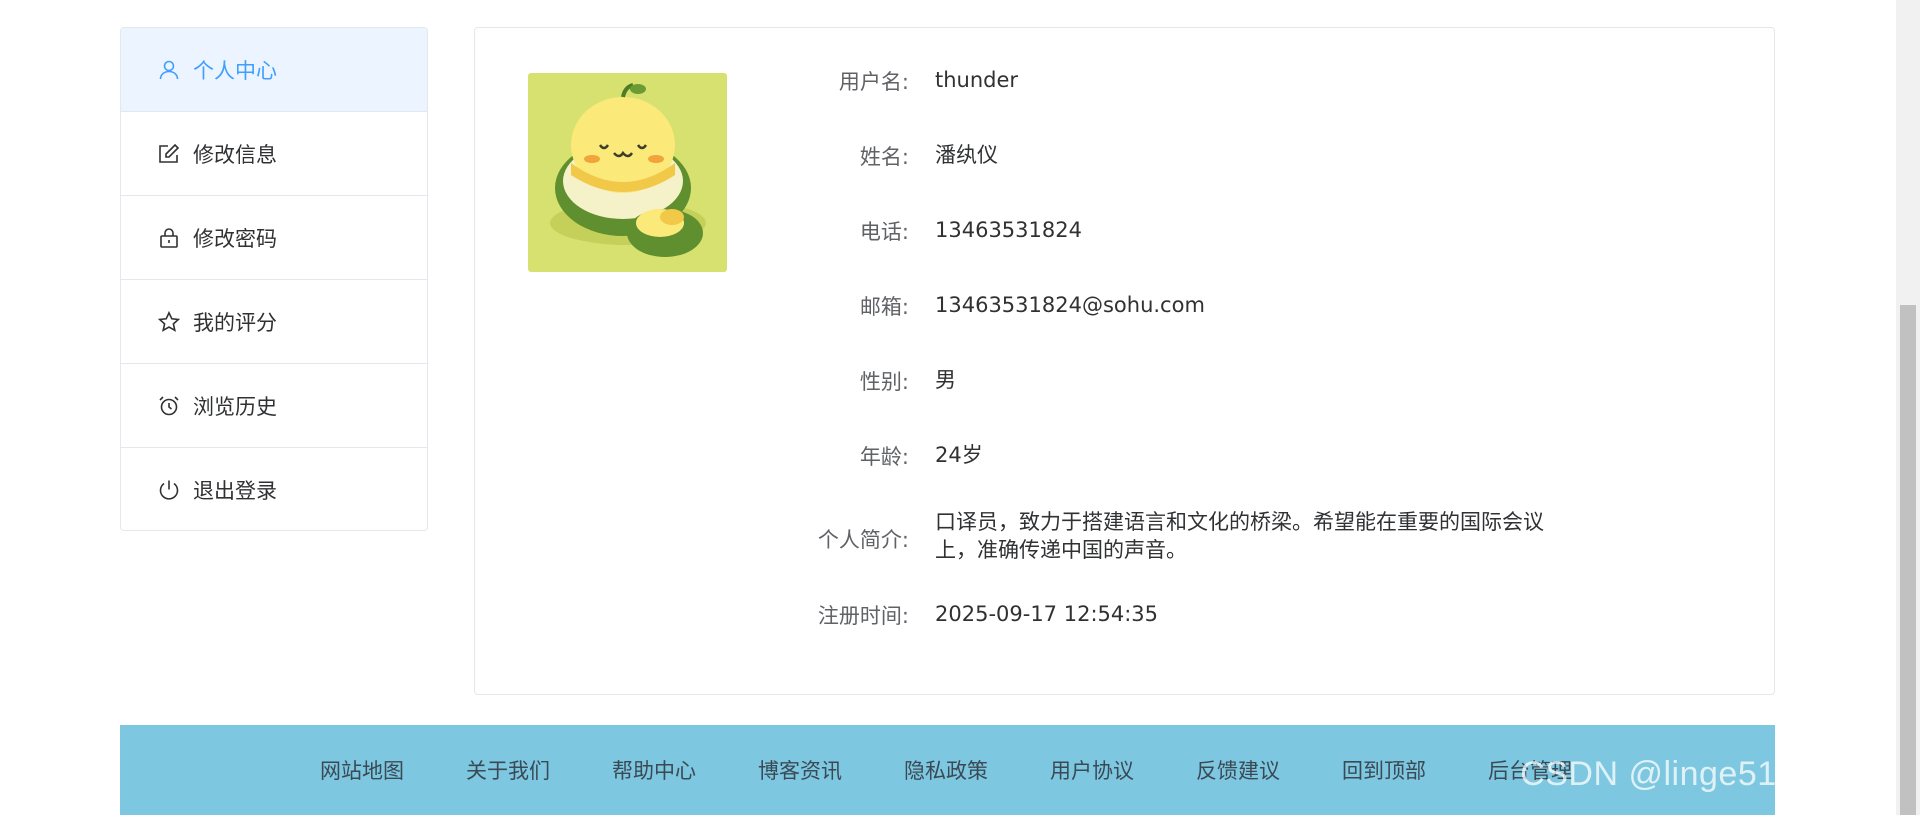  Describe the element at coordinates (169, 406) in the screenshot. I see `alarm-clock-icon` at that location.